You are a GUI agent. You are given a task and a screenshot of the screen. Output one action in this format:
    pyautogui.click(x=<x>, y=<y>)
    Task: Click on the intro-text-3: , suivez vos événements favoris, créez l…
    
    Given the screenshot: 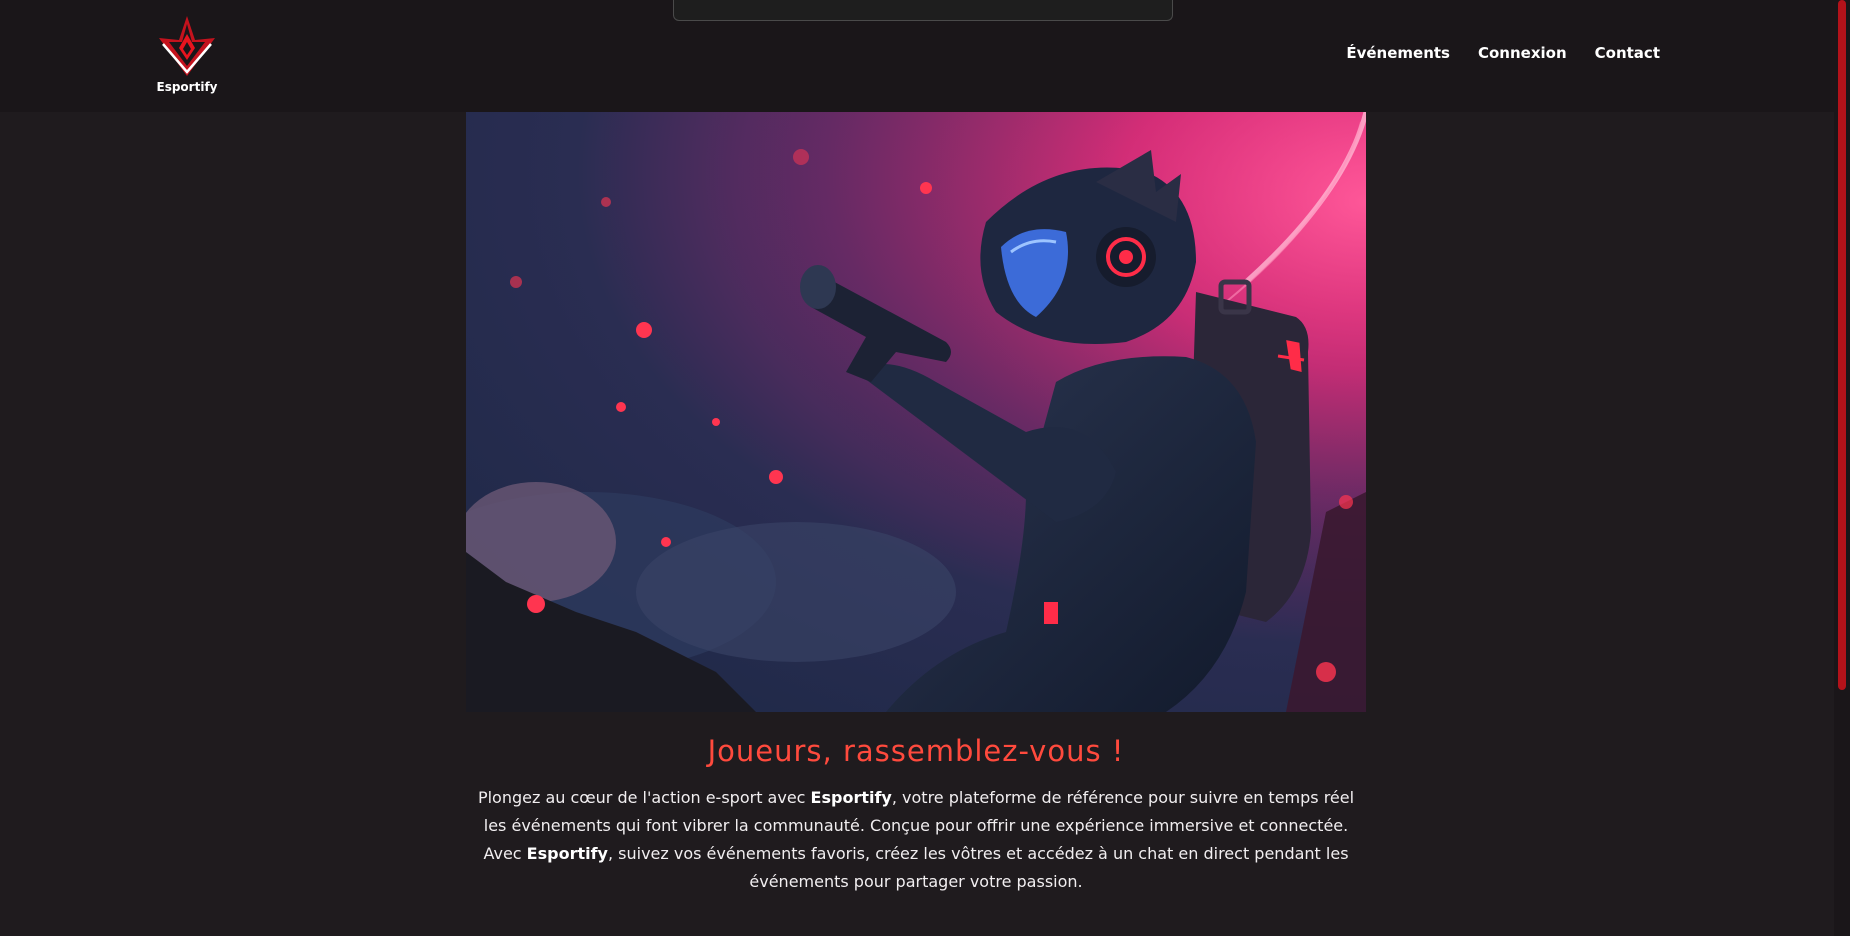 What is the action you would take?
    pyautogui.click(x=978, y=867)
    